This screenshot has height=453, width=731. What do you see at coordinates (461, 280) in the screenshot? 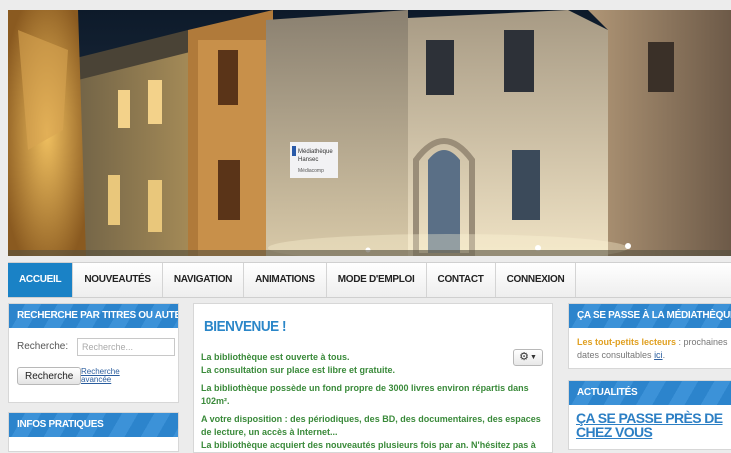
I see `nav-item-contact: CONTACT` at bounding box center [461, 280].